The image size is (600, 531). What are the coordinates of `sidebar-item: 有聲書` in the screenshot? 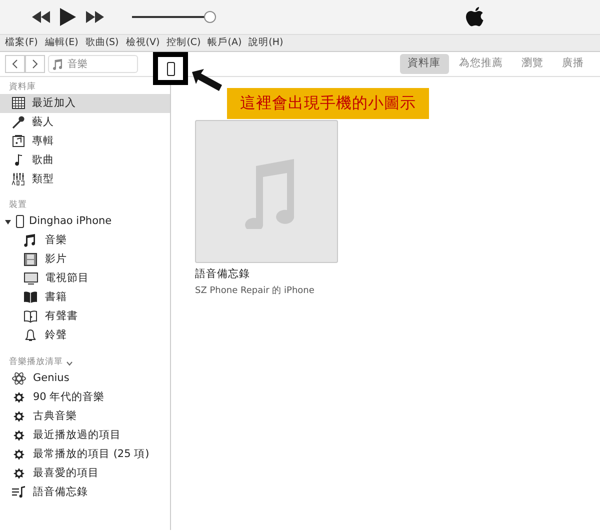 It's located at (85, 316).